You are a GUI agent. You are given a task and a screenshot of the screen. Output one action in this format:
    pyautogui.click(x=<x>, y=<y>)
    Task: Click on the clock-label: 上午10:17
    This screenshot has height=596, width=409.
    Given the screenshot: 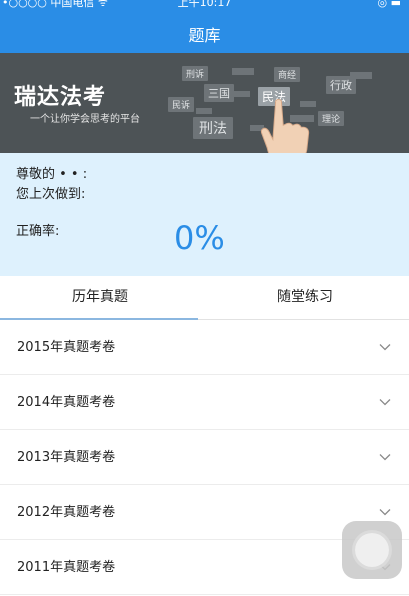 What is the action you would take?
    pyautogui.click(x=204, y=4)
    